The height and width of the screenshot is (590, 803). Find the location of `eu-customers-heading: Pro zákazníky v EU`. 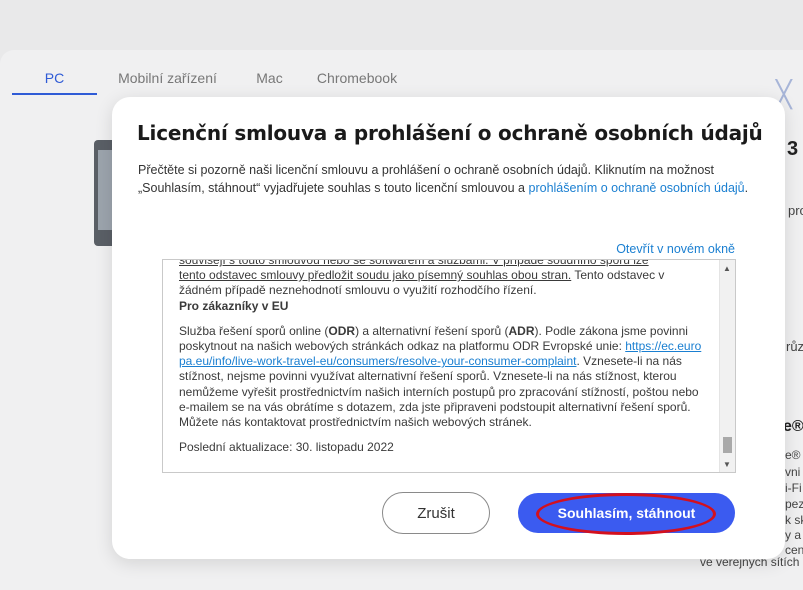

eu-customers-heading: Pro zákazníky v EU is located at coordinates (234, 305).